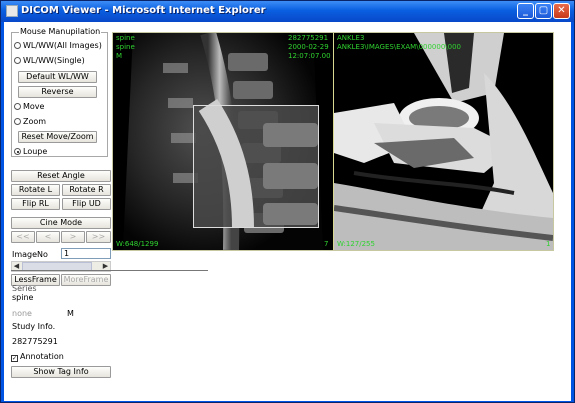  Describe the element at coordinates (308, 38) in the screenshot. I see `overlay-left-id: 282775291` at that location.